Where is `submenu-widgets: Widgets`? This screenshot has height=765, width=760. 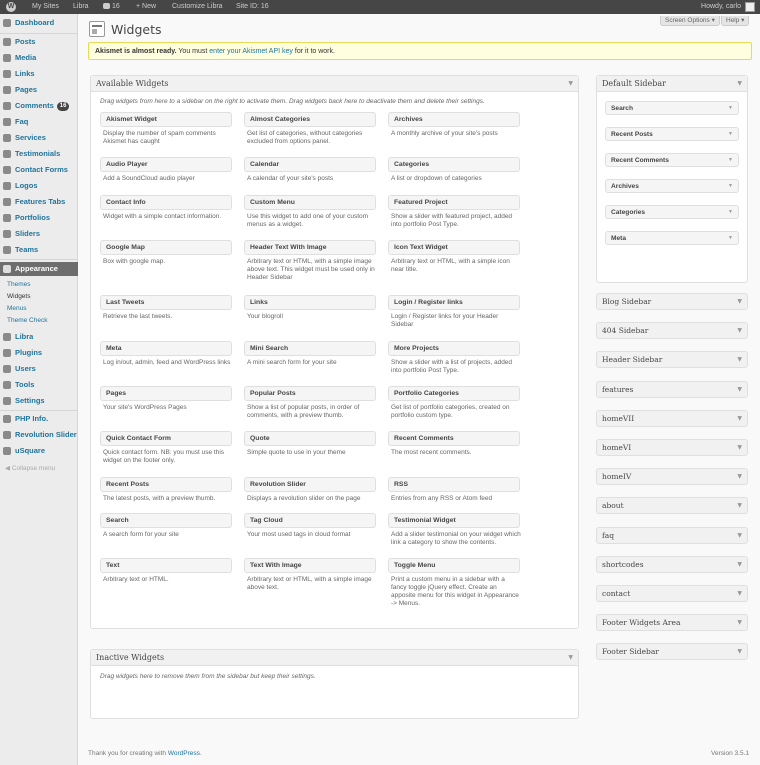
submenu-widgets: Widgets is located at coordinates (18, 296).